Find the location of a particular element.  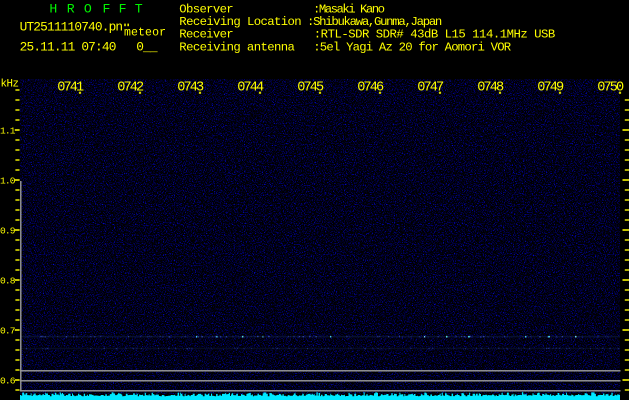

svg-text: Receiving antenna is located at coordinates (237, 47).